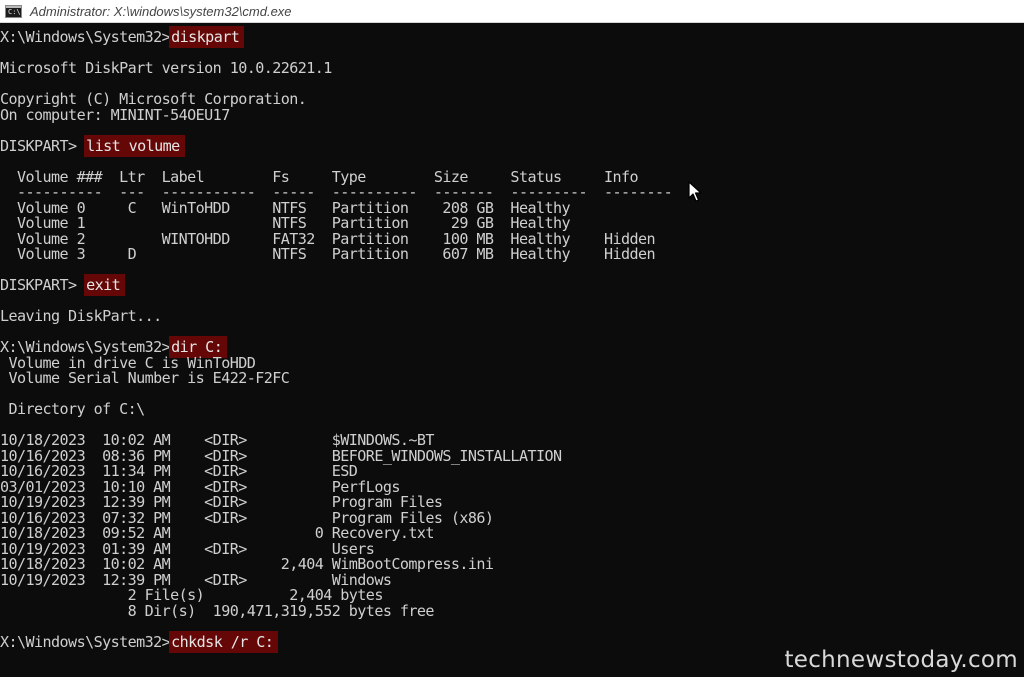 The image size is (1024, 677). Describe the element at coordinates (336, 68) in the screenshot. I see `output-line: Microsoft DiskPart version 10.0.22621.1` at that location.